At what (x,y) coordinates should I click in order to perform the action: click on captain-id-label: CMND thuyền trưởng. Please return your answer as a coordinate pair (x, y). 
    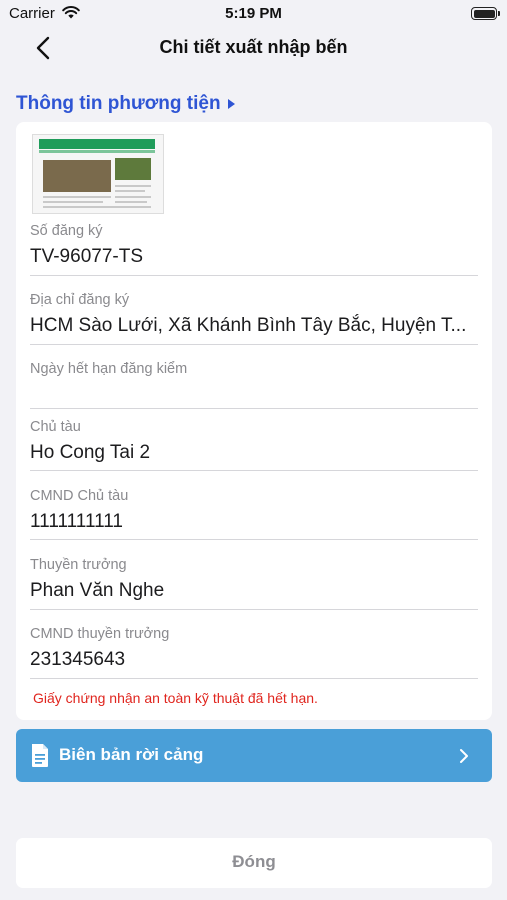
    Looking at the image, I should click on (100, 634).